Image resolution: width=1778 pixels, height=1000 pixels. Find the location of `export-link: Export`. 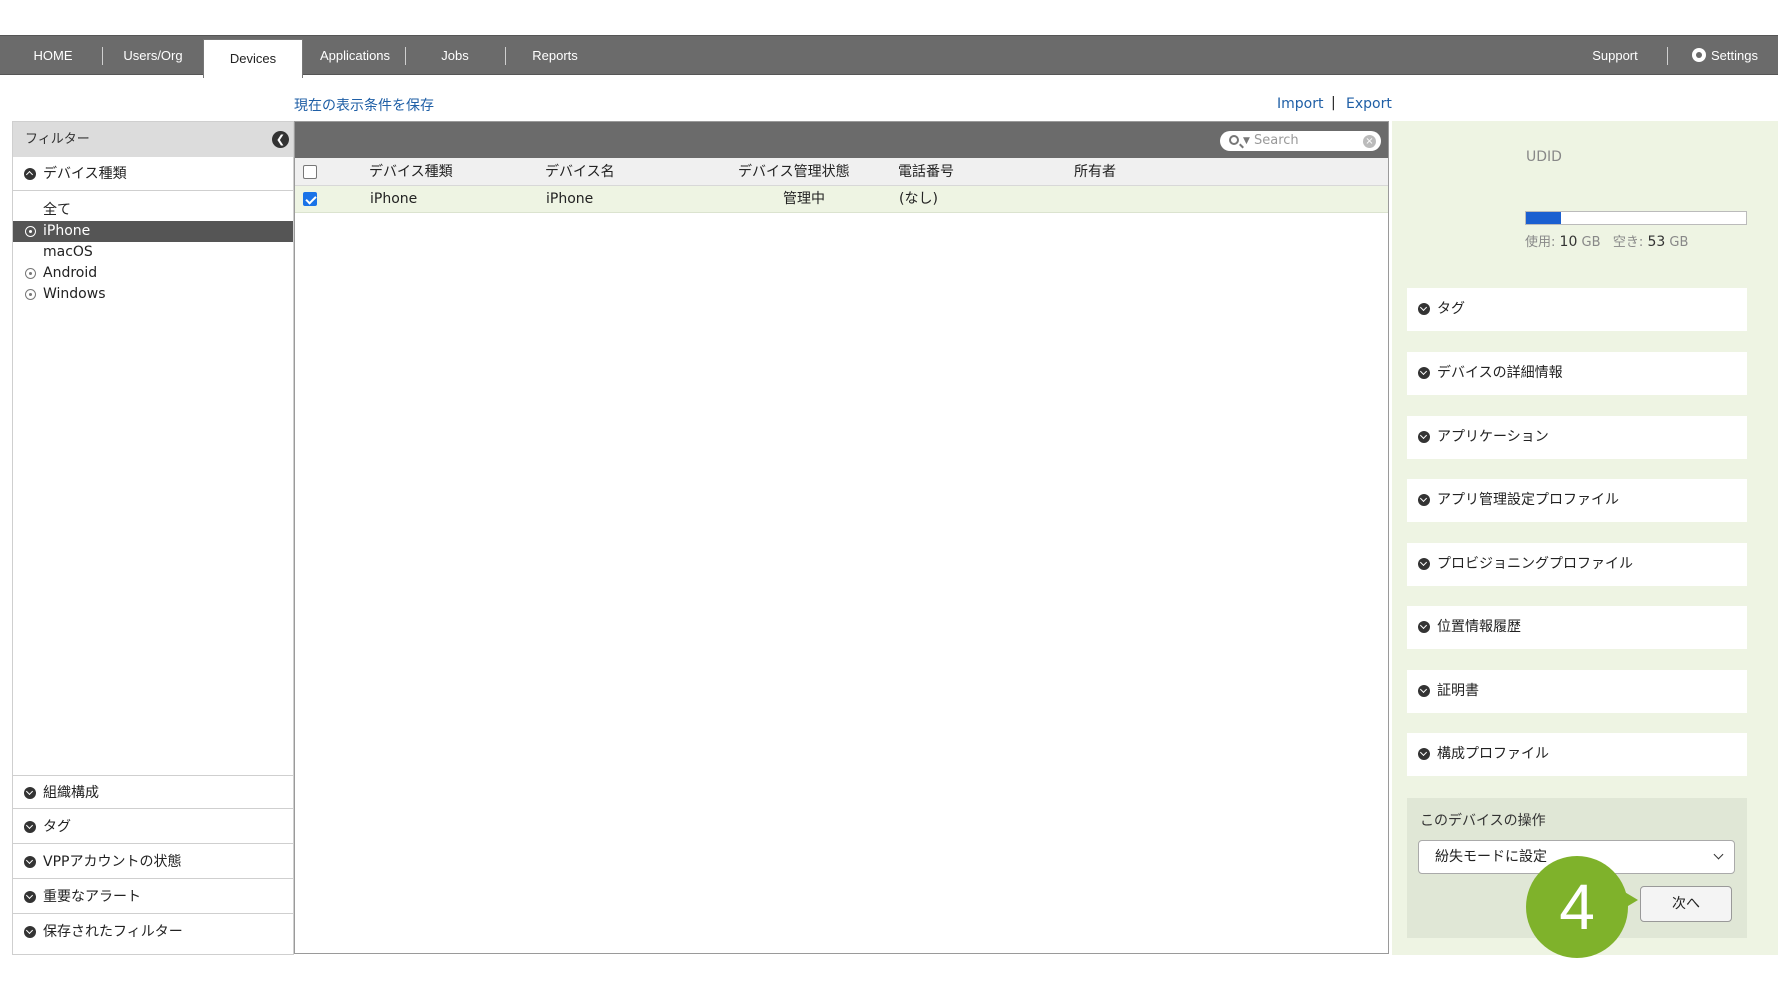

export-link: Export is located at coordinates (1369, 104).